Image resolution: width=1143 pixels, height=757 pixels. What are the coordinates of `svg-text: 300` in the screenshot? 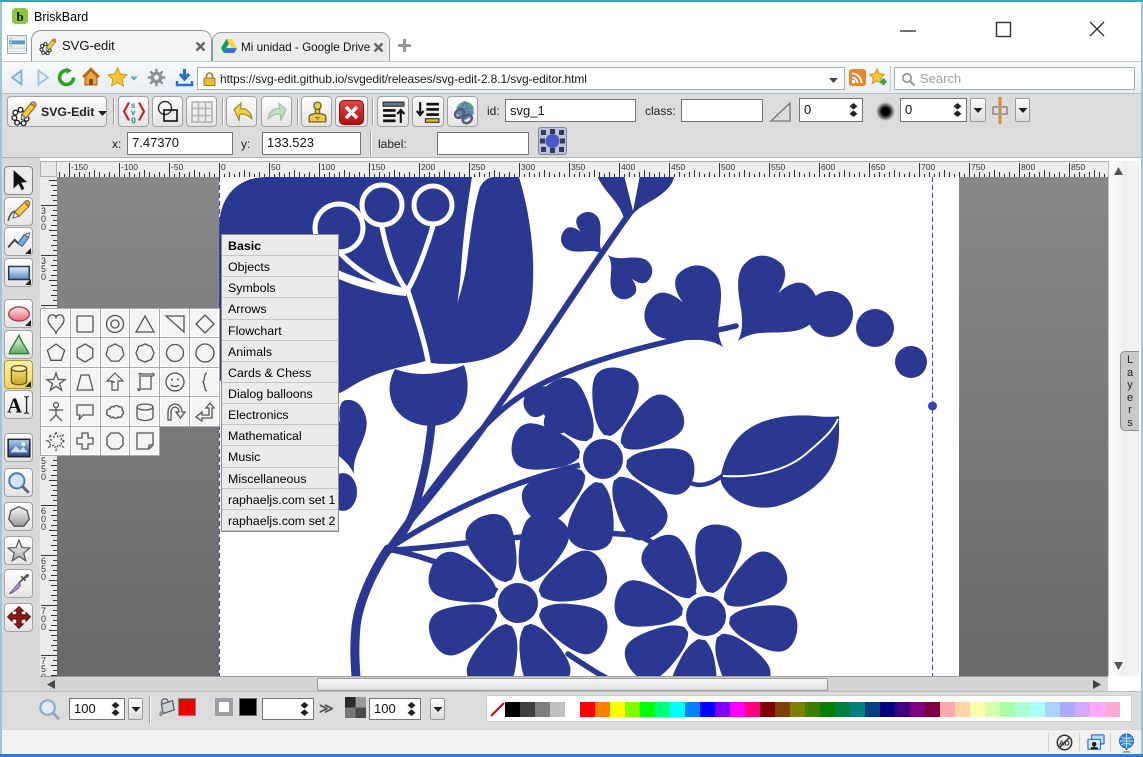 It's located at (528, 167).